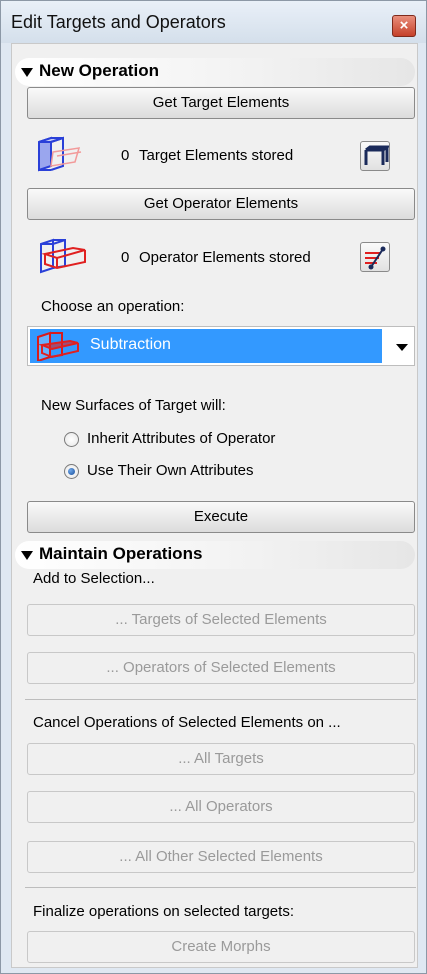 The height and width of the screenshot is (974, 427). I want to click on operator-frame-icon, so click(375, 258).